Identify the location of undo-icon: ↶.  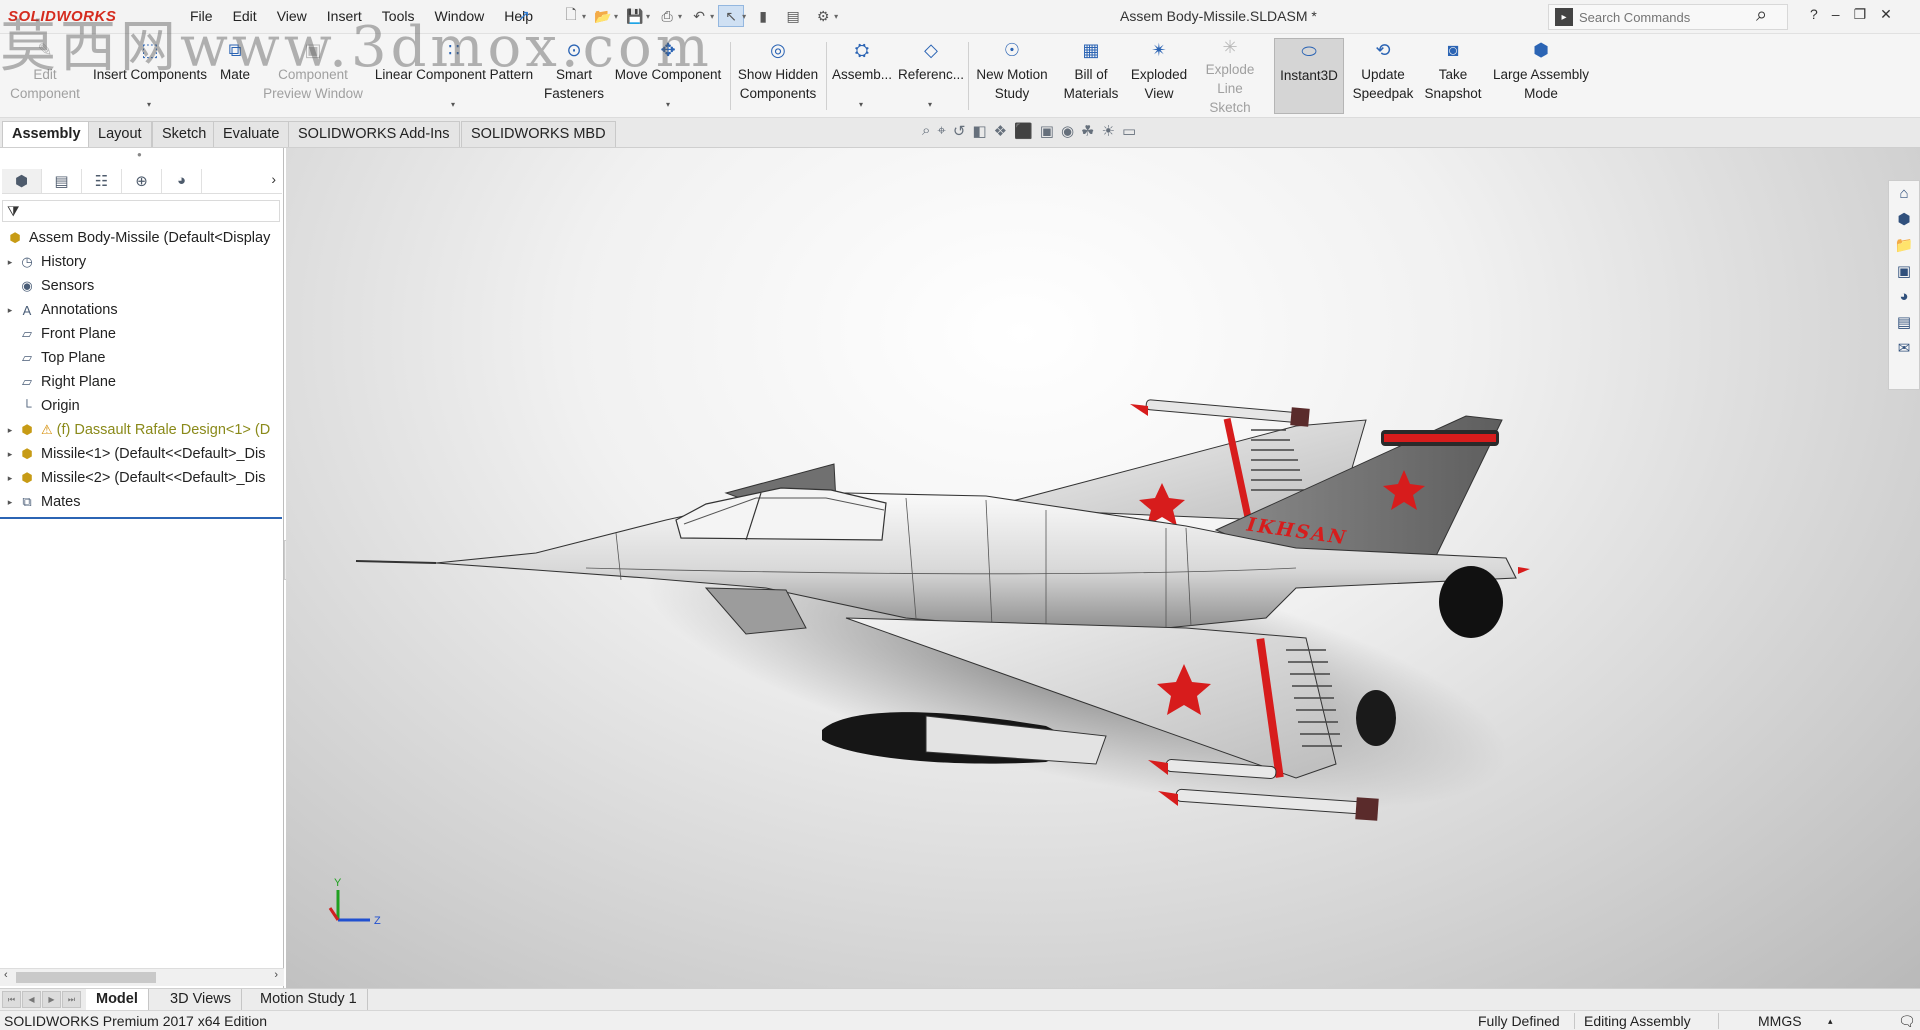
(699, 16).